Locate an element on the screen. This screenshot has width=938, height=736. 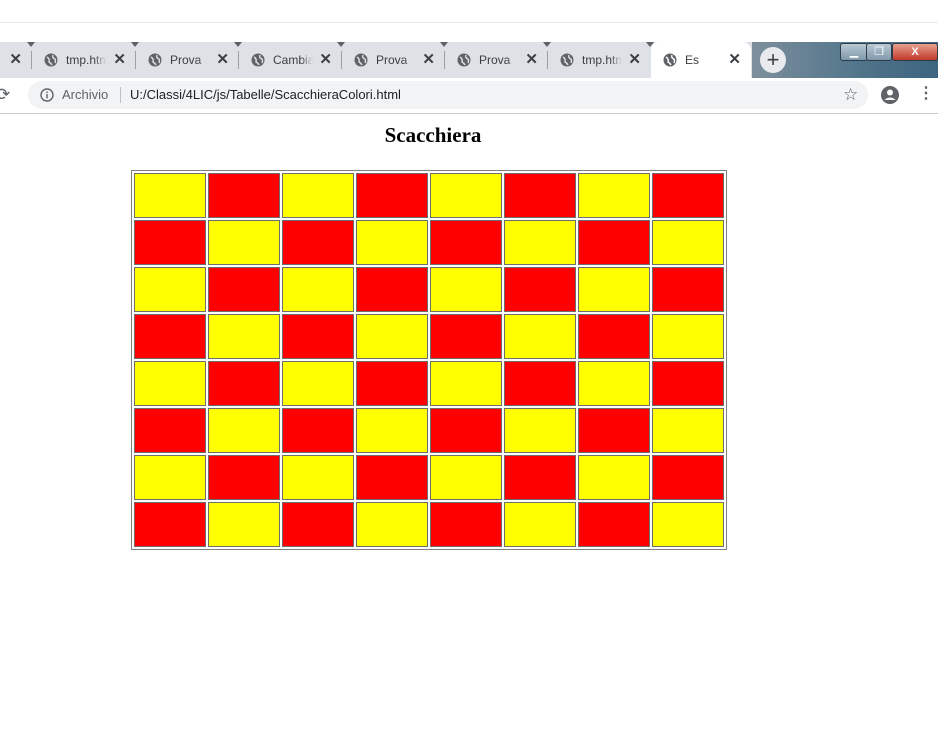
tab-5: Prova ✕ is located at coordinates (498, 60).